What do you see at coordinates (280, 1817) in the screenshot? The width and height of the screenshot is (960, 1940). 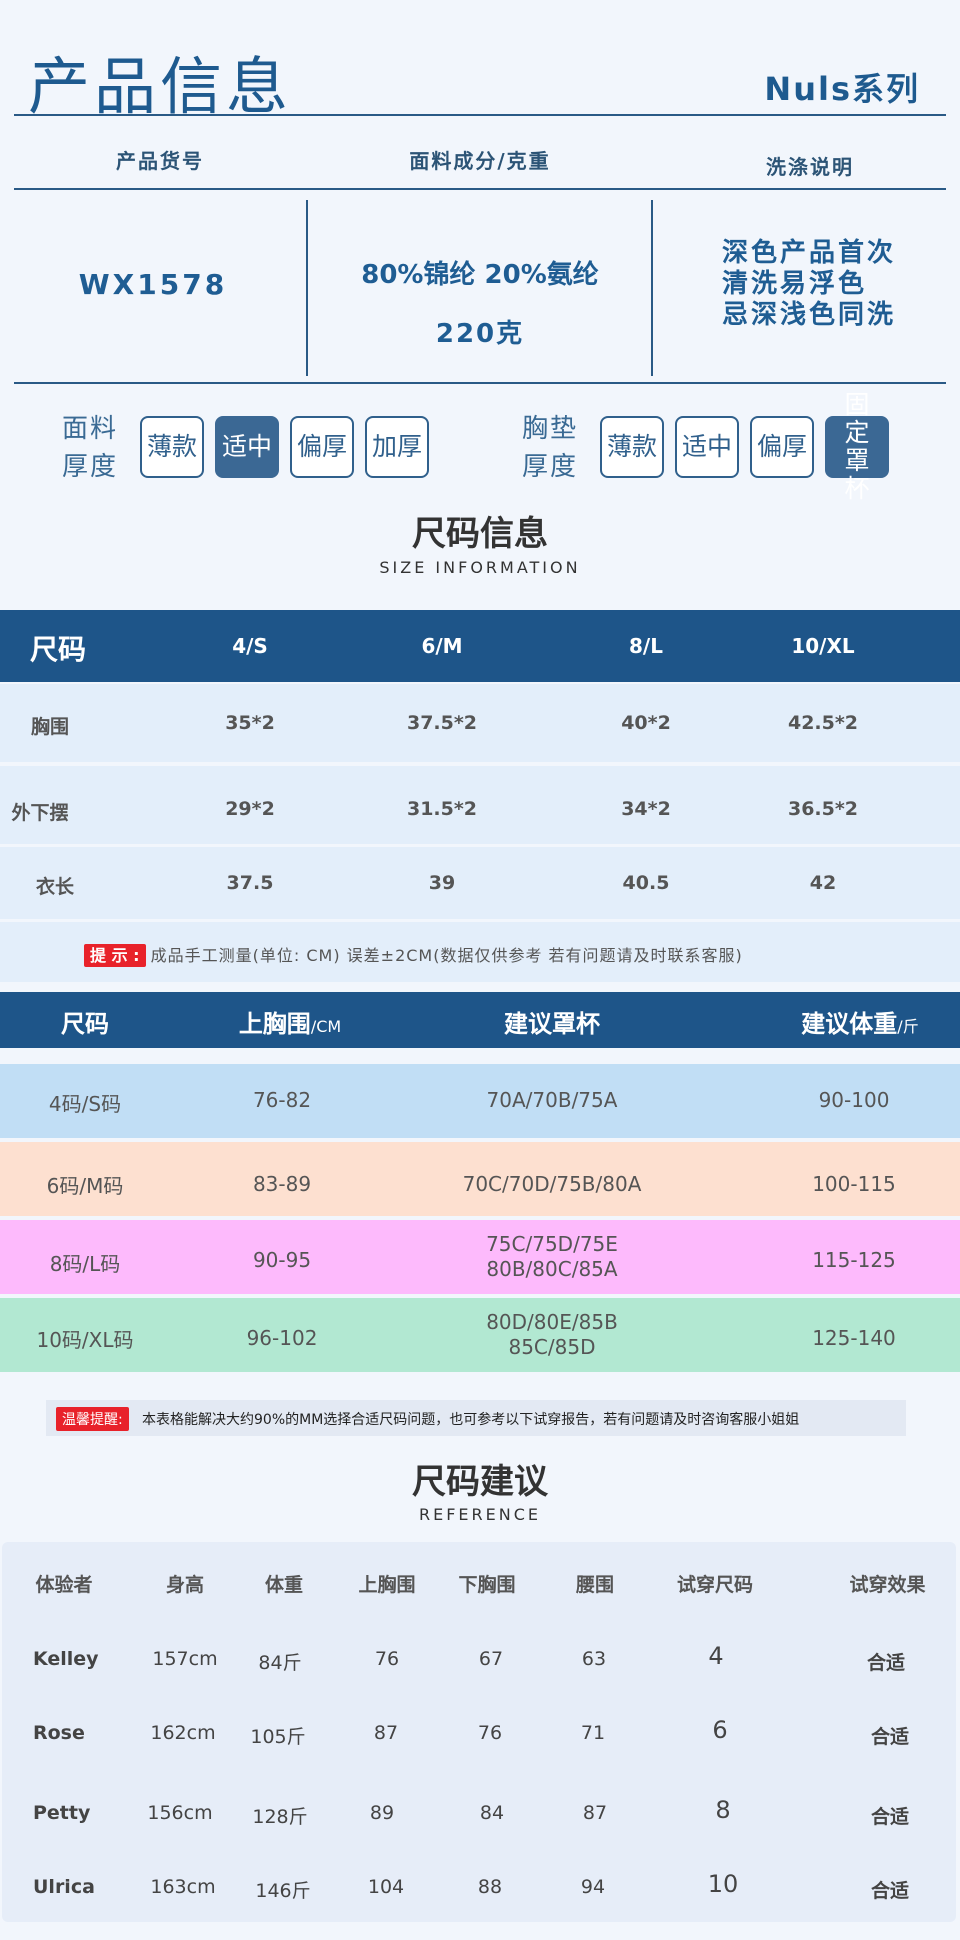 I see `table-cell: 128斤` at bounding box center [280, 1817].